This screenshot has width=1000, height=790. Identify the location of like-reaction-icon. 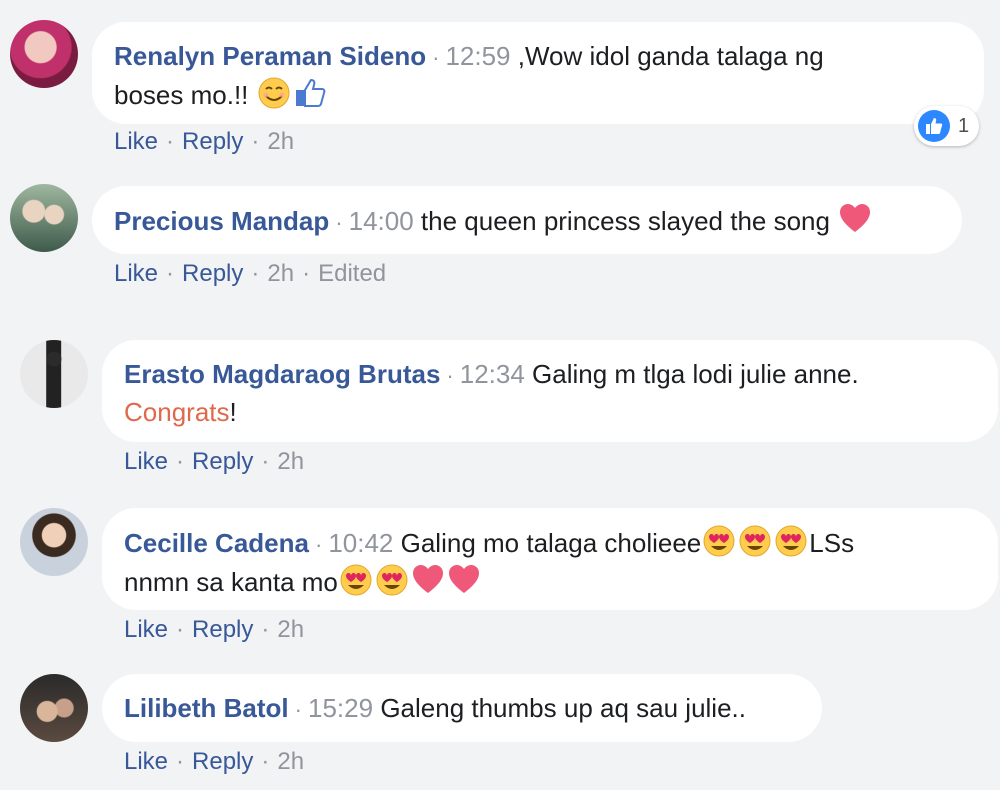
(934, 126).